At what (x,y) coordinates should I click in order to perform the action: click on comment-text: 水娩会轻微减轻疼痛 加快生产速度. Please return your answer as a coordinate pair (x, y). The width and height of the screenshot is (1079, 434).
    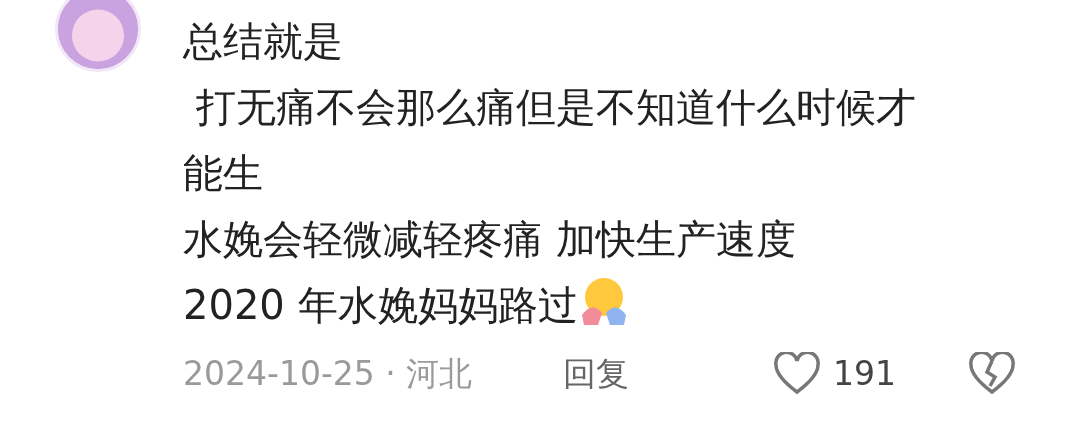
    Looking at the image, I should click on (489, 239).